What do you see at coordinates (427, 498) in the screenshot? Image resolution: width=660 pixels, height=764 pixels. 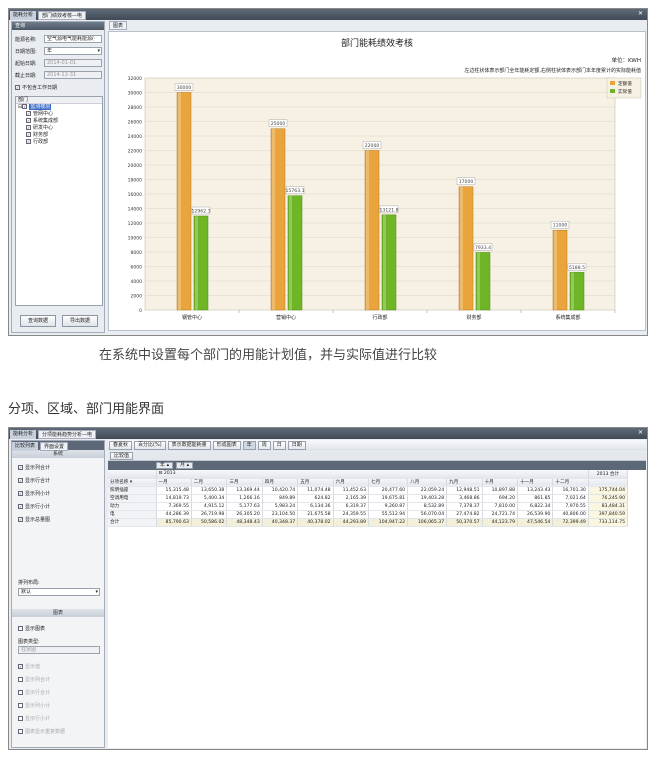 I see `table-cell: 19,403.28` at bounding box center [427, 498].